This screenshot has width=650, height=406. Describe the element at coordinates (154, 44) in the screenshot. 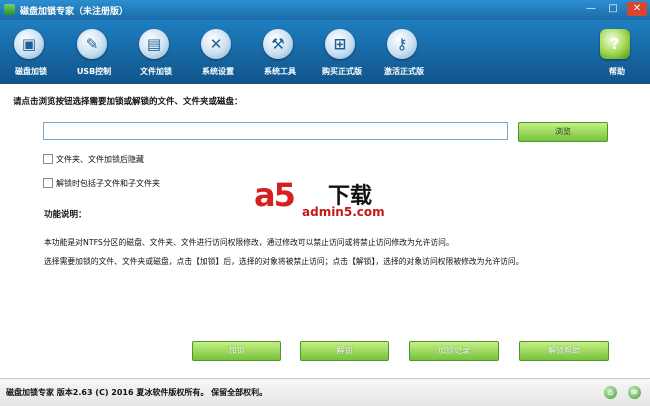

I see `file-icon: ▤` at that location.